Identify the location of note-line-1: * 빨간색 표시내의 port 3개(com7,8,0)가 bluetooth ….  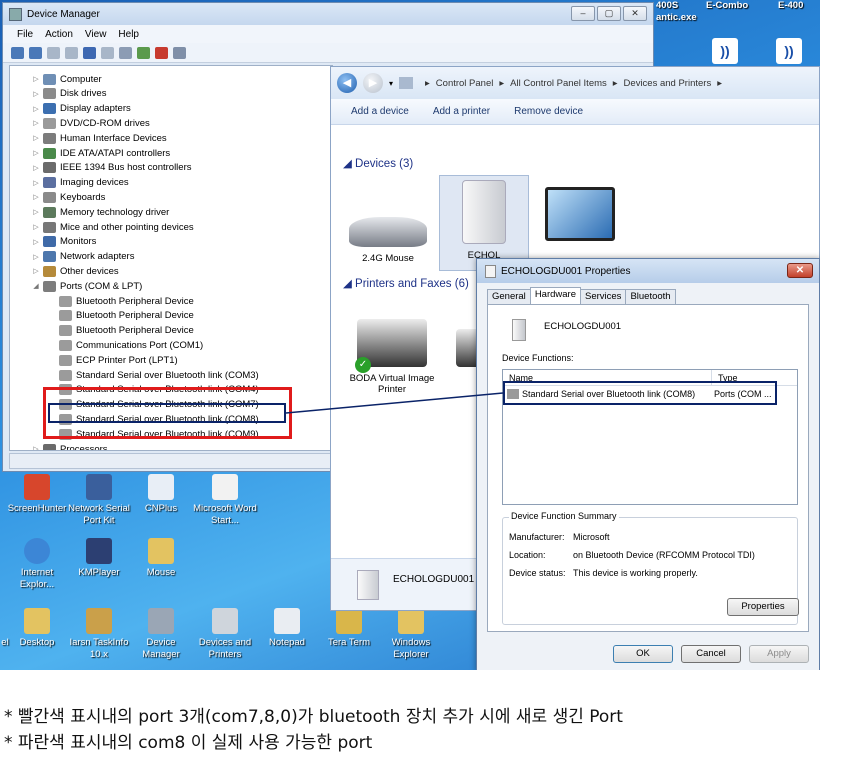
(313, 717).